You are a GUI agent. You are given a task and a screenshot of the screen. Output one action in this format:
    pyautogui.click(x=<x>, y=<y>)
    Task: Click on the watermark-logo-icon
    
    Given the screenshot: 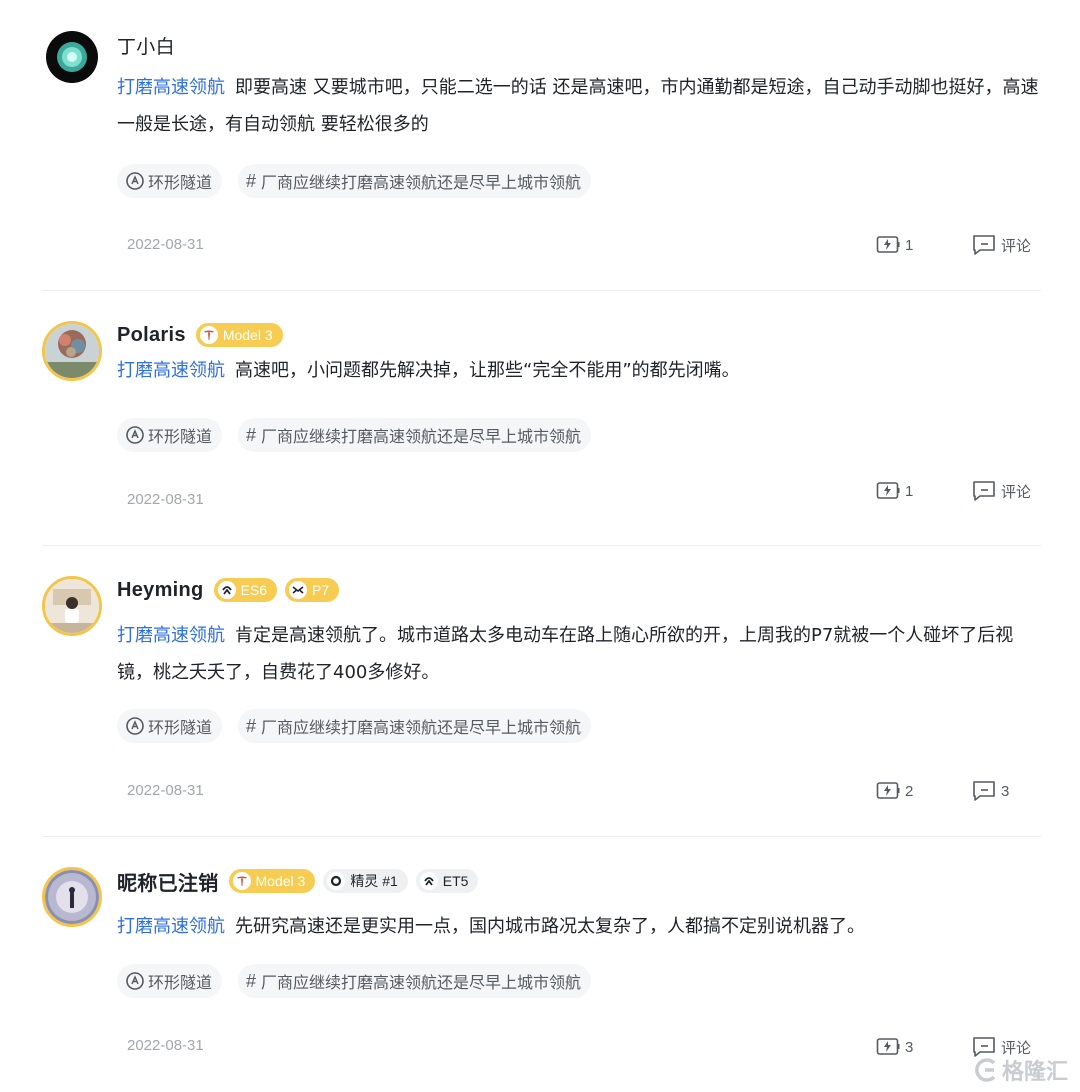 What is the action you would take?
    pyautogui.click(x=985, y=1070)
    